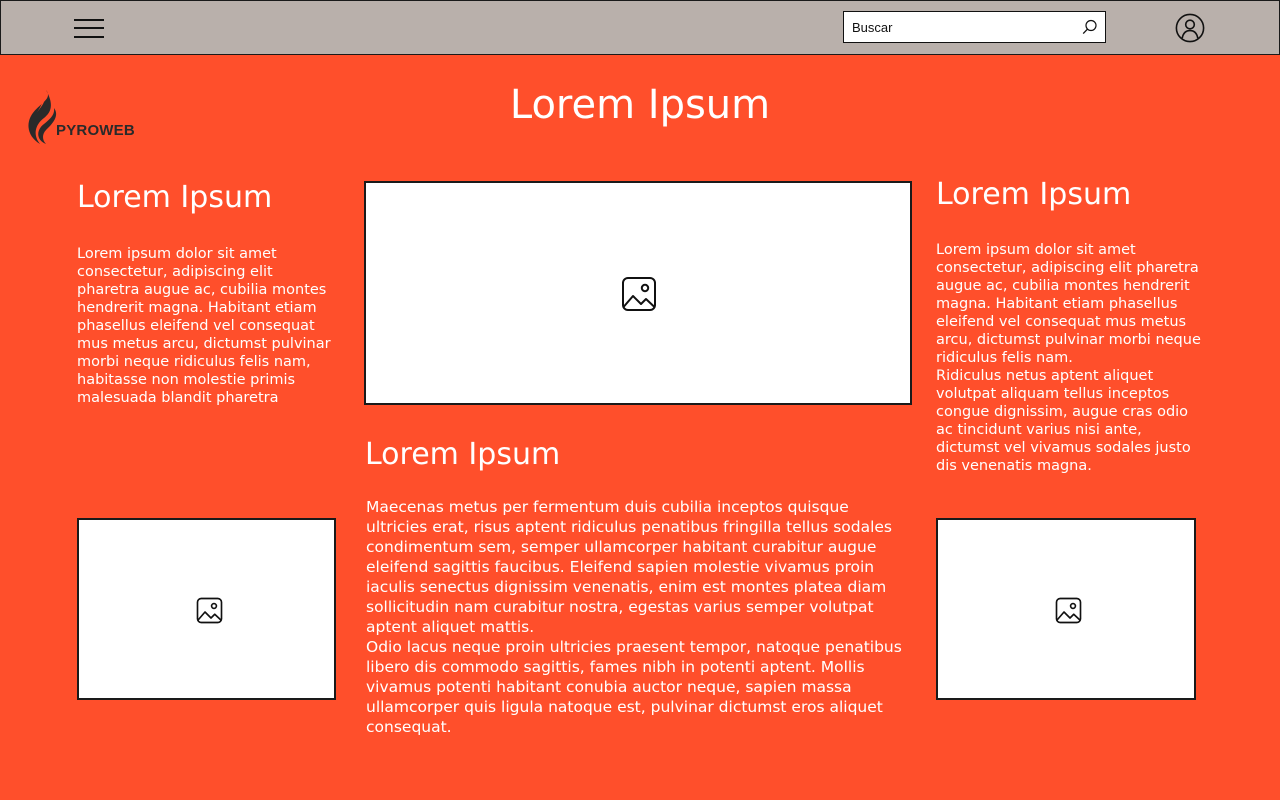 The height and width of the screenshot is (800, 1280). I want to click on left-image-placeholder, so click(206, 609).